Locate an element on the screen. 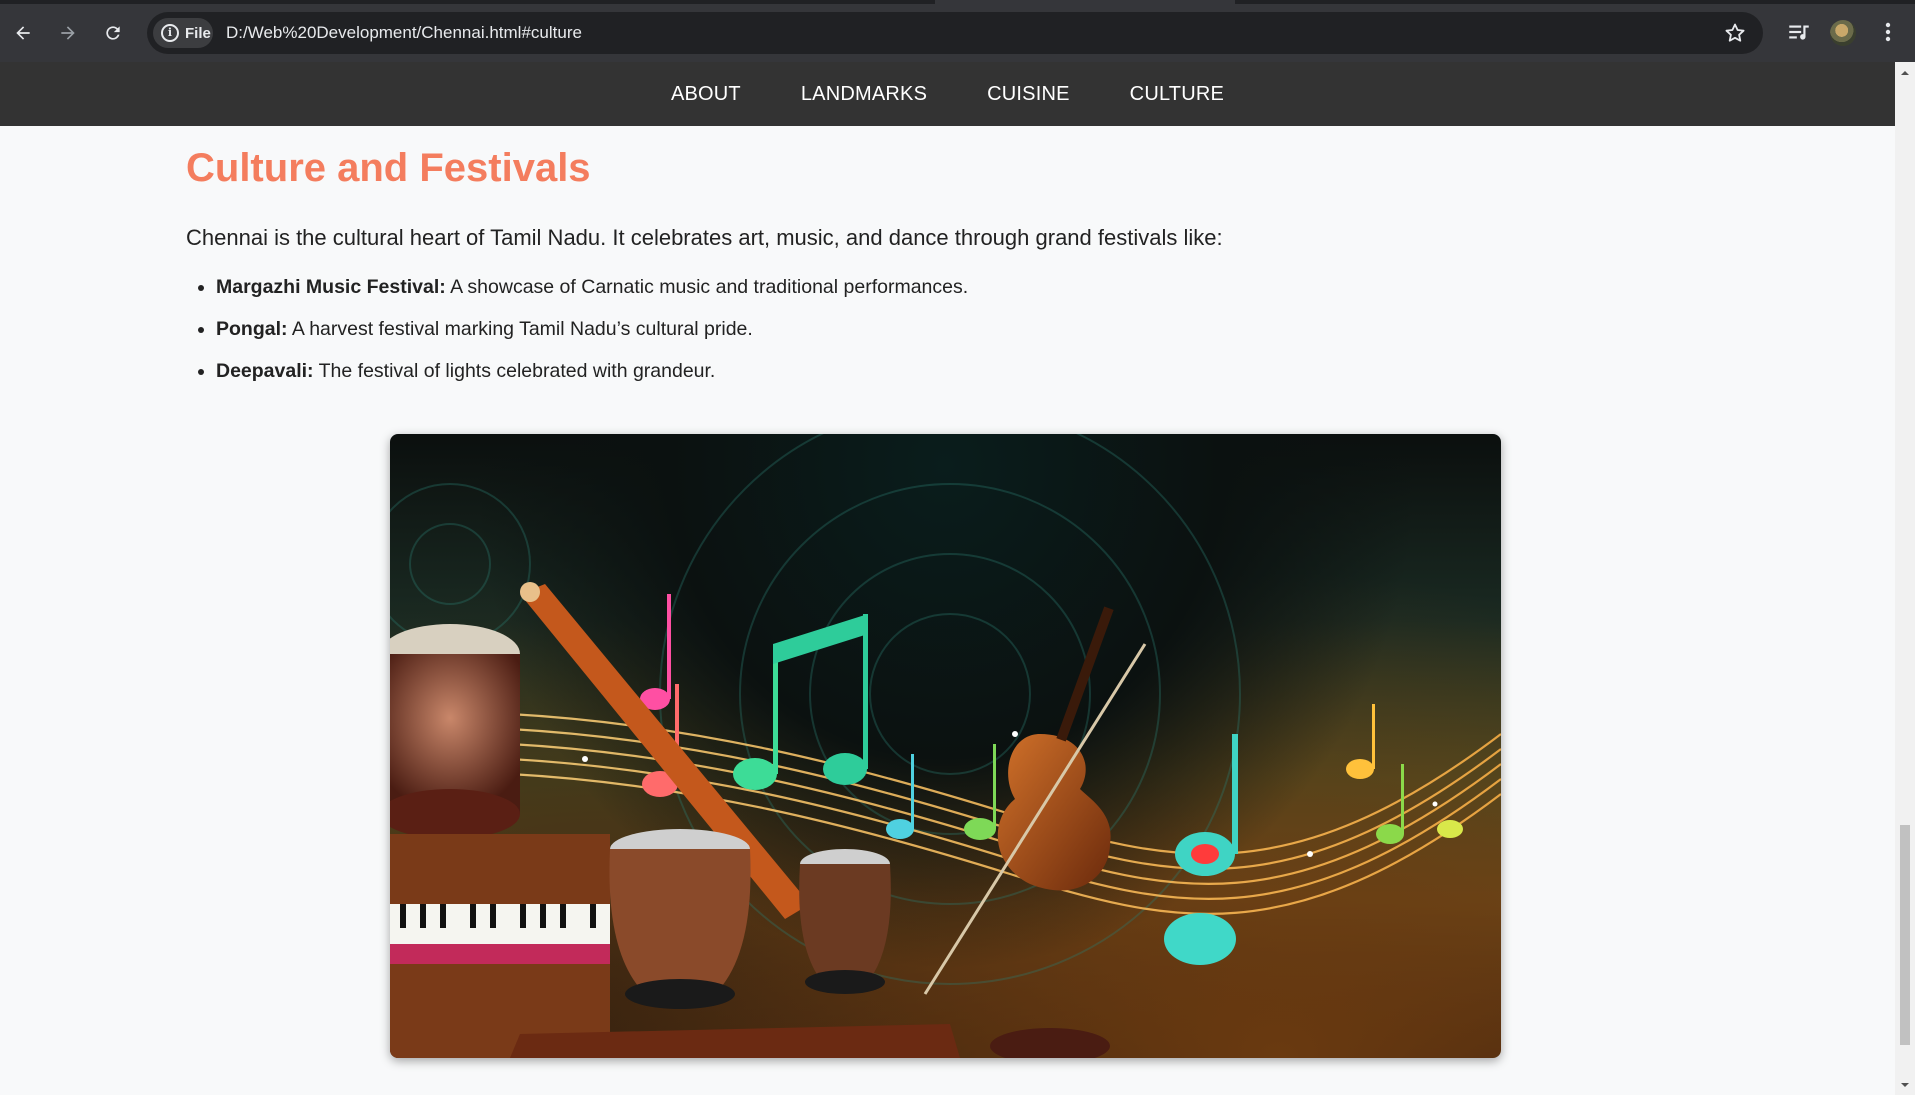  back-arrow-icon is located at coordinates (23, 33).